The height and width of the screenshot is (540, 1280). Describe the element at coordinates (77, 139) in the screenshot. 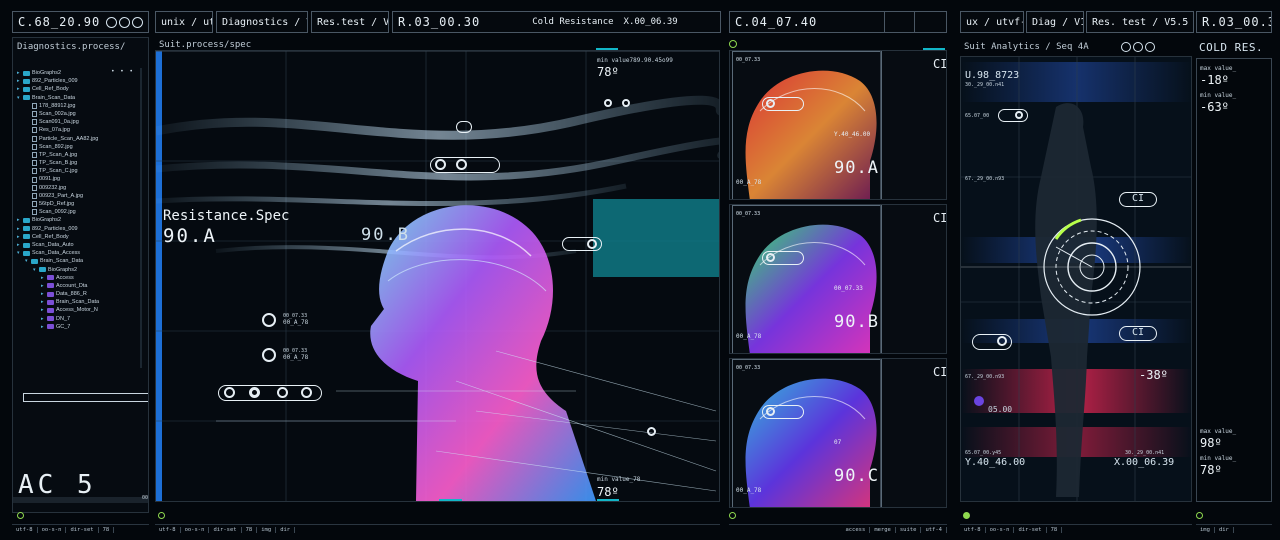

I see `tree-item: Particle_Scan_AA82.jpg` at that location.